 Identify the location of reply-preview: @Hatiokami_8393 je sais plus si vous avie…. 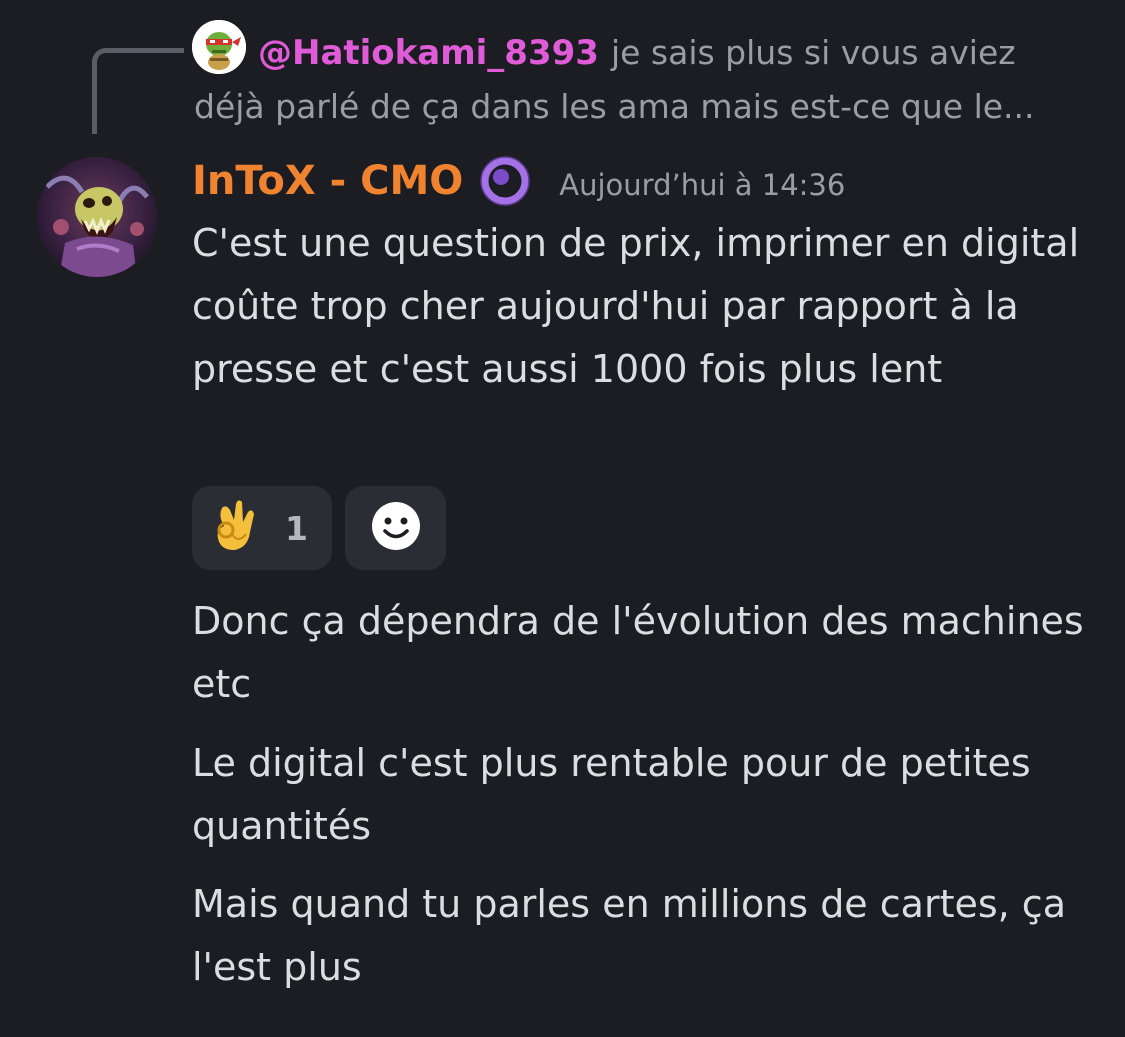
(644, 80).